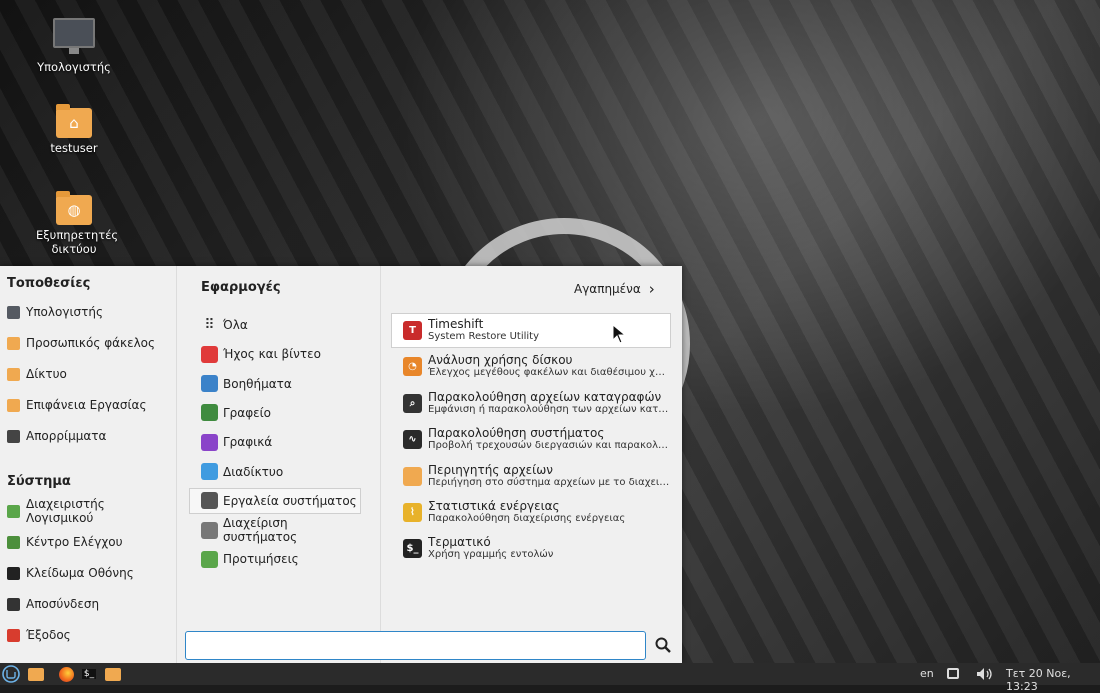 The height and width of the screenshot is (693, 1100). What do you see at coordinates (13, 343) in the screenshot?
I see `home-folder-icon` at bounding box center [13, 343].